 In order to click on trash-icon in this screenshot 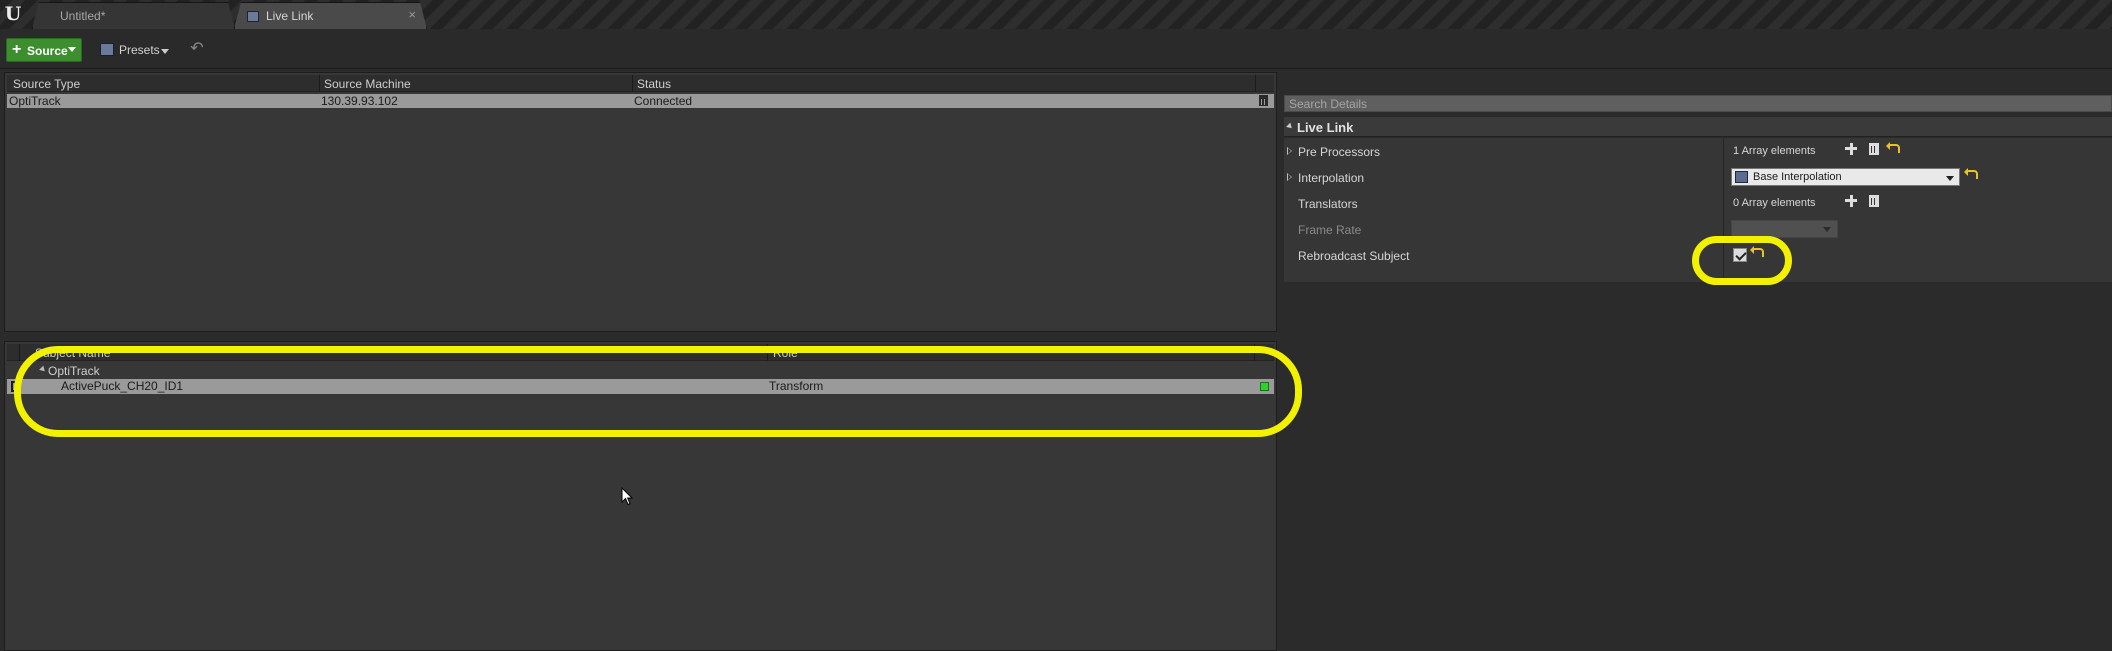, I will do `click(1263, 100)`.